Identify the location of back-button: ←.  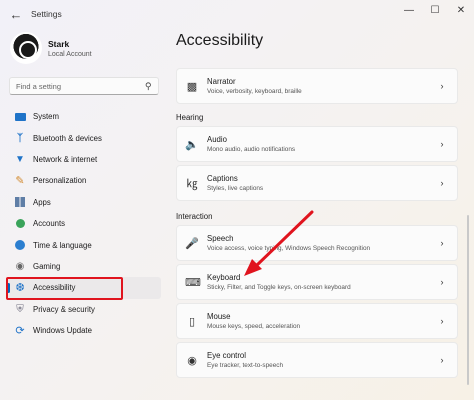
(16, 14).